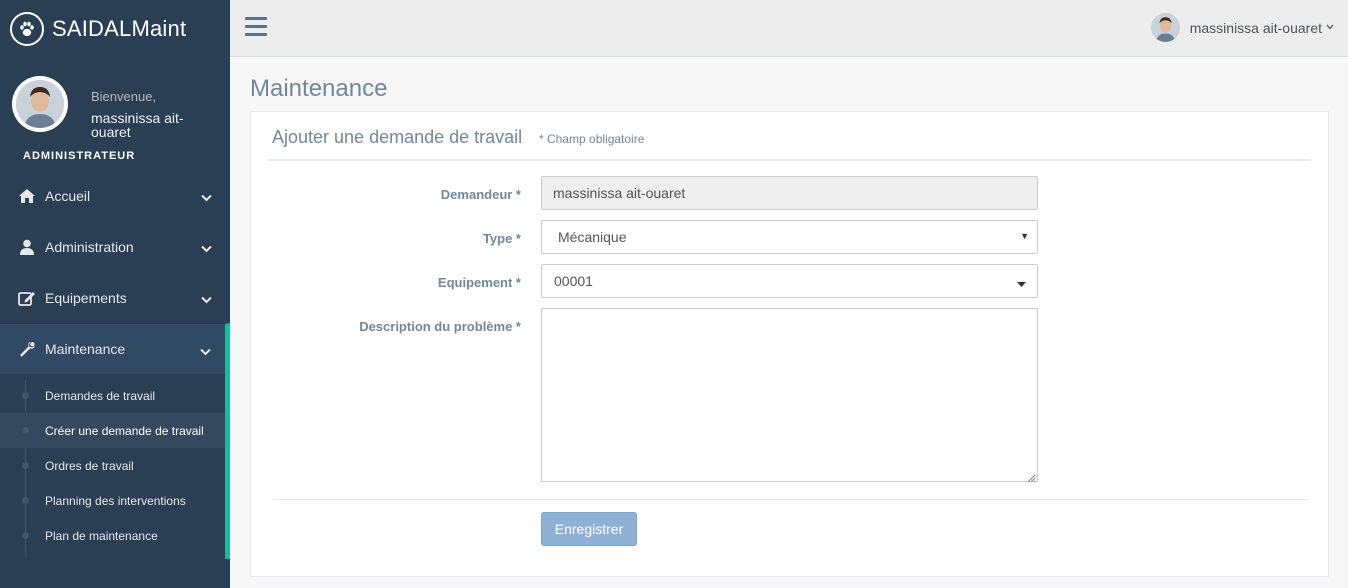  What do you see at coordinates (789, 28) in the screenshot?
I see `top-navbar: massinissa ait-ouaret` at bounding box center [789, 28].